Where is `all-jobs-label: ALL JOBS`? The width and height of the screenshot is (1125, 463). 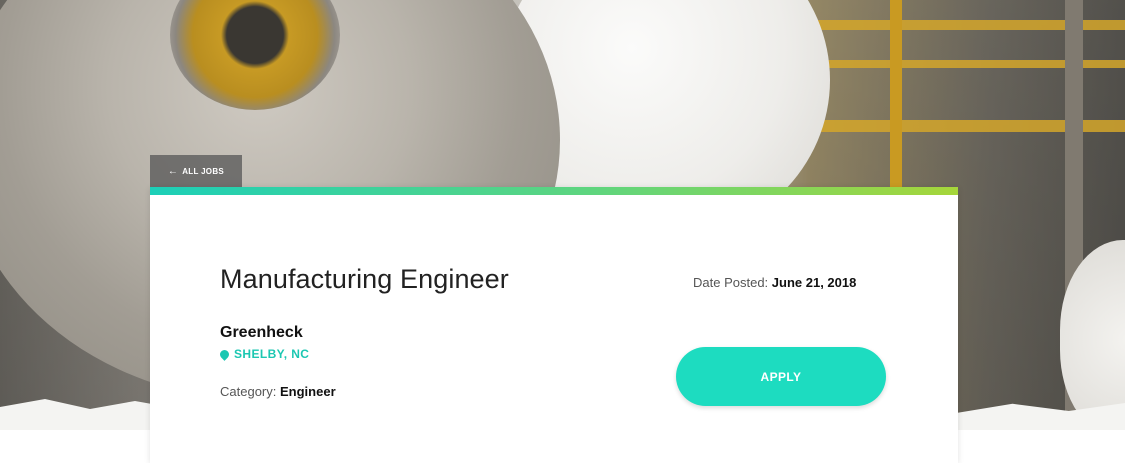 all-jobs-label: ALL JOBS is located at coordinates (203, 171).